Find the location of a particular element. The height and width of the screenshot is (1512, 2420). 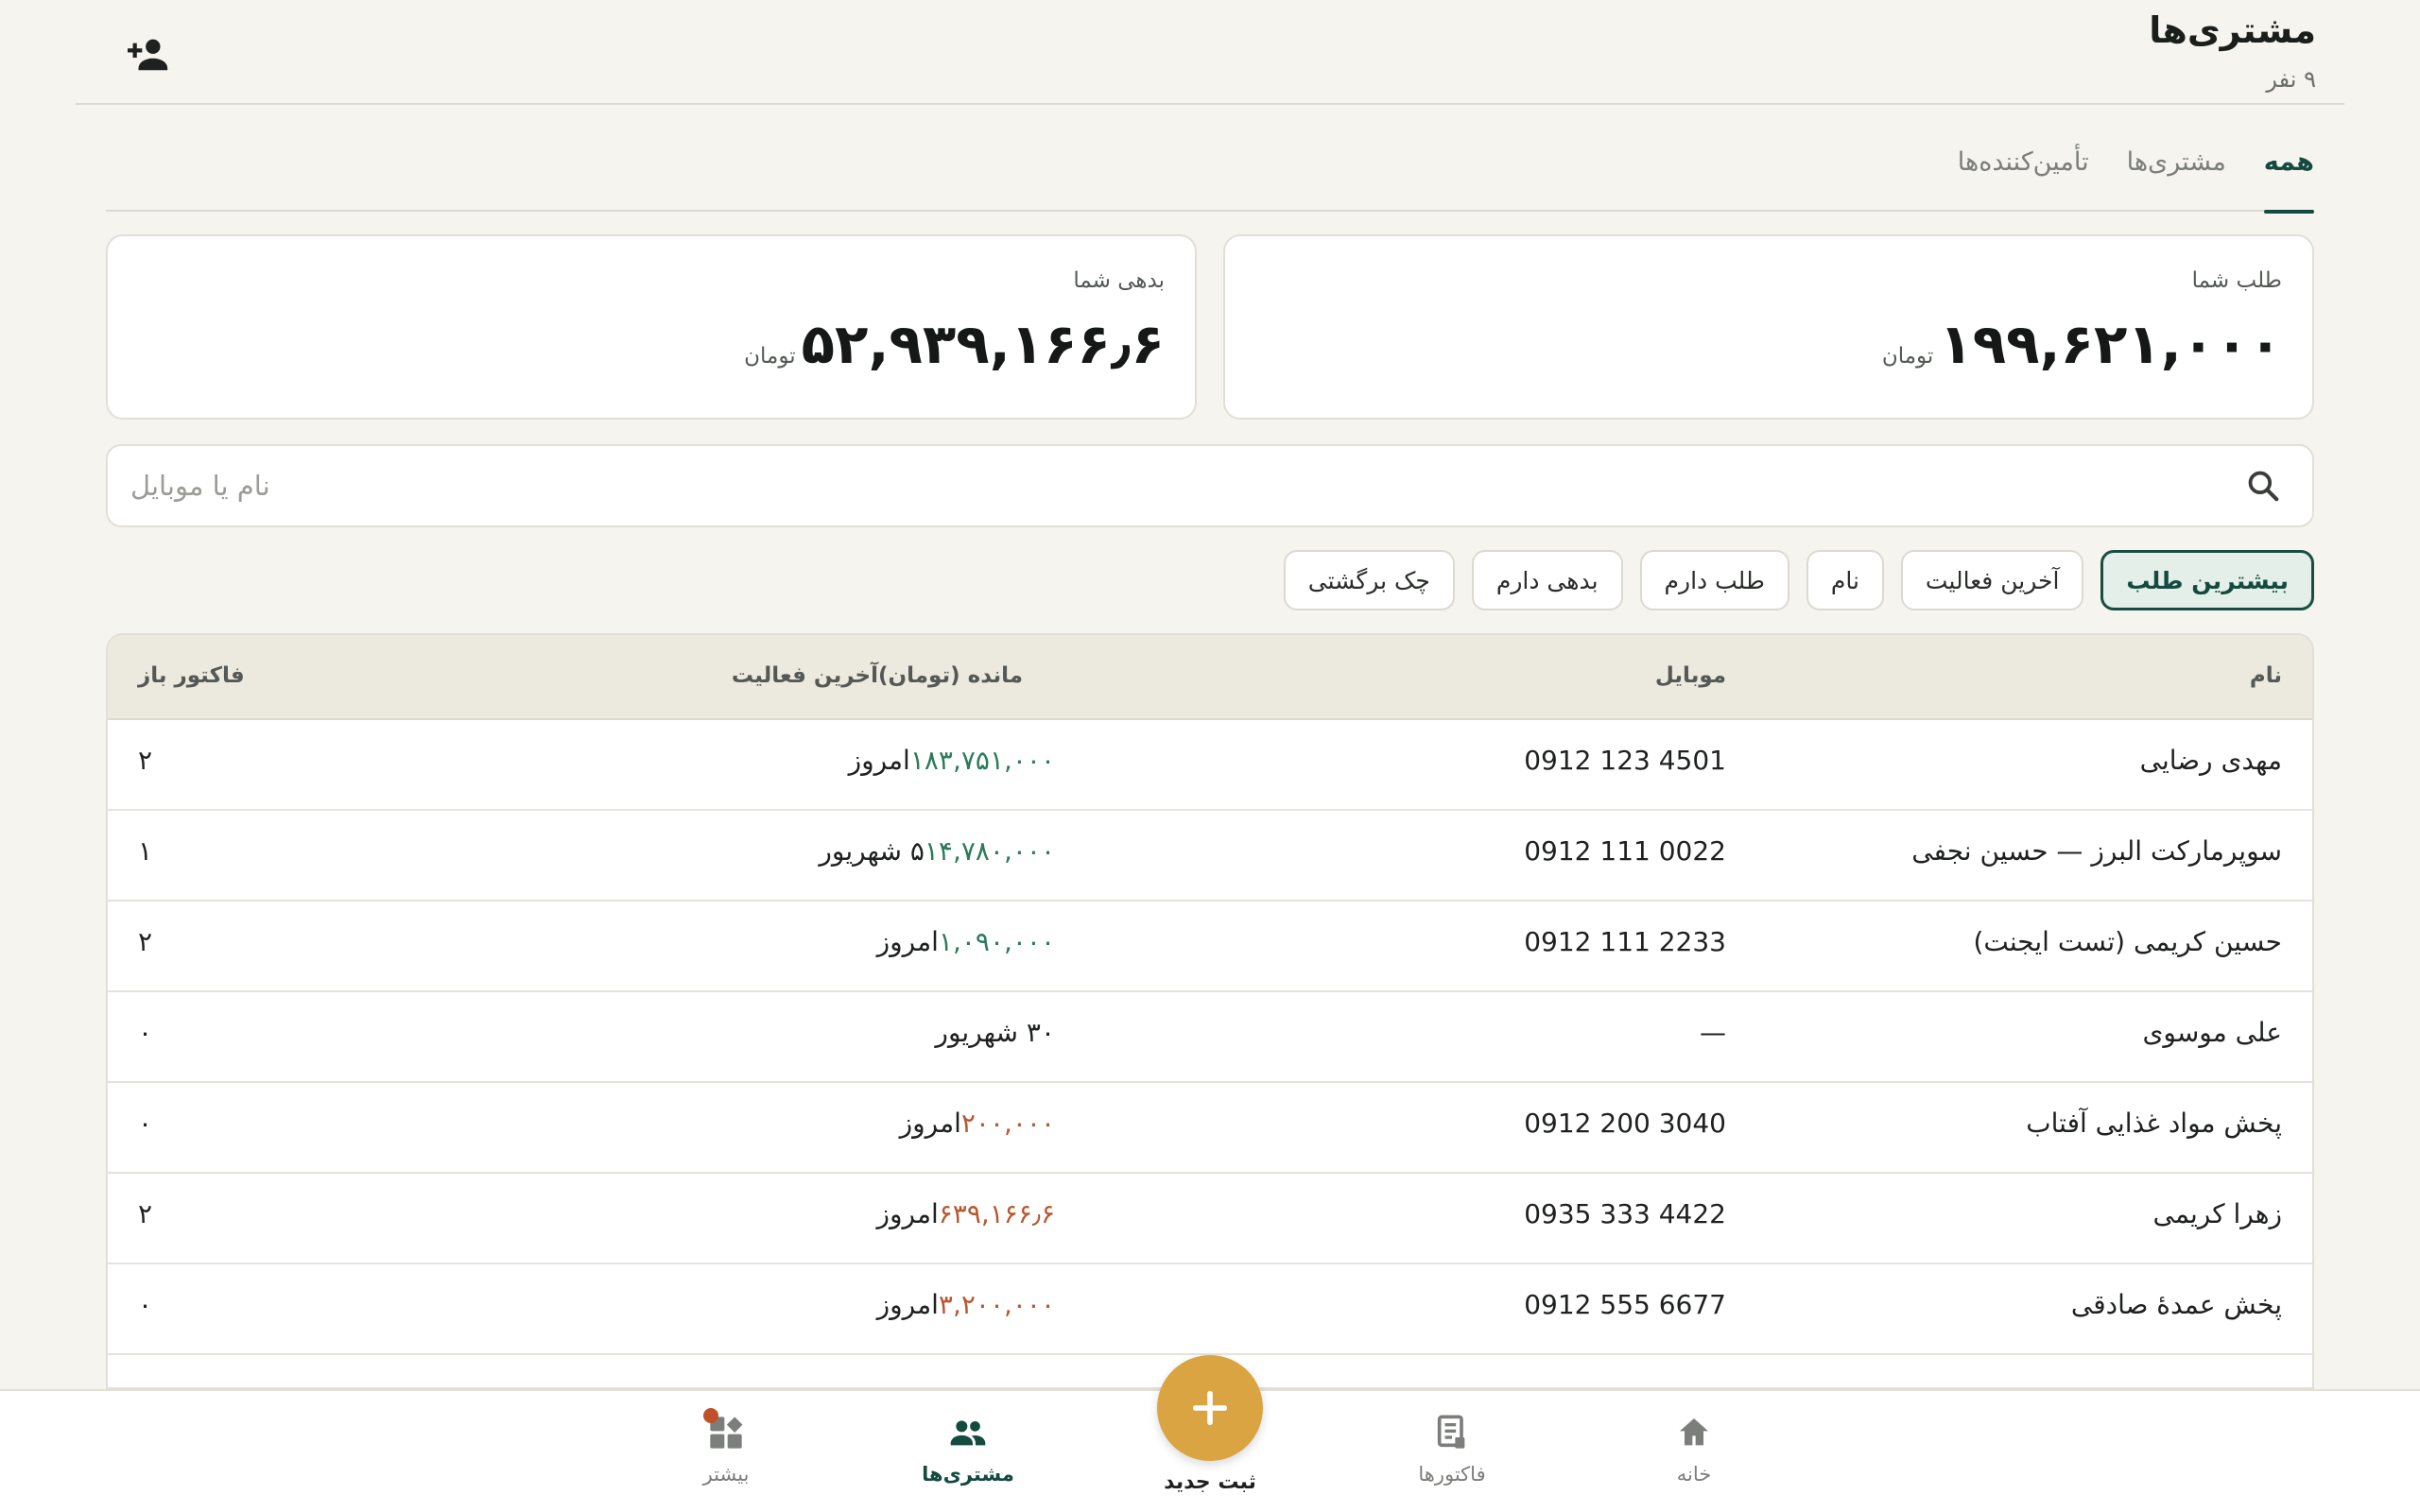

app-header: مشتری‌ها ۹ نفر is located at coordinates (1210, 52).